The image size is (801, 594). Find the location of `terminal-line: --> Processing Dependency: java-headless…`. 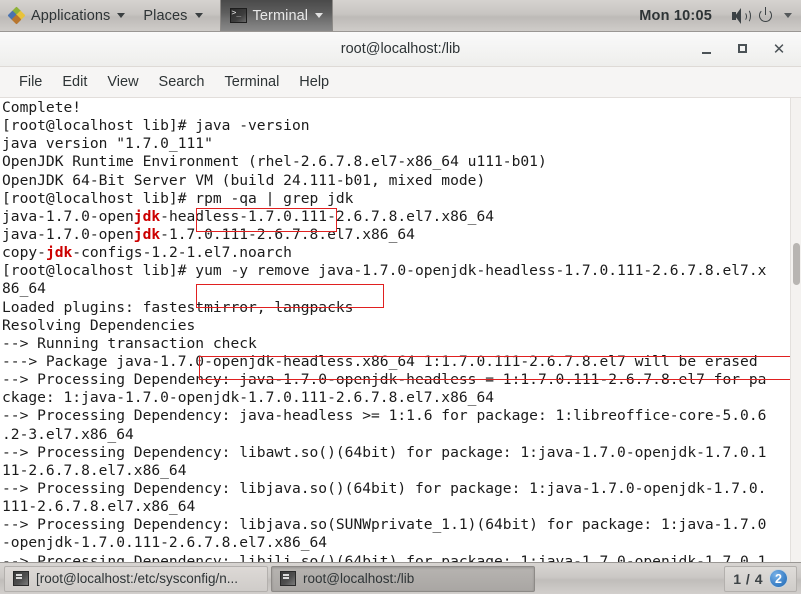

terminal-line: --> Processing Dependency: java-headless… is located at coordinates (384, 416).